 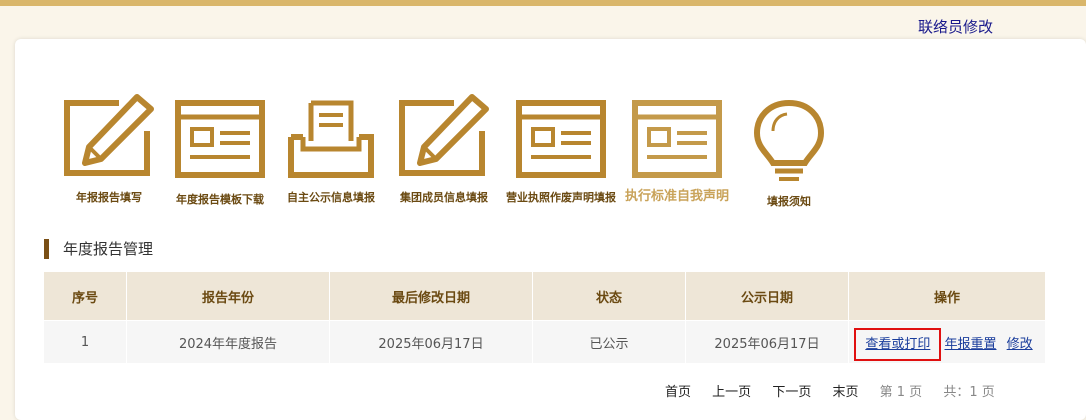 What do you see at coordinates (969, 392) in the screenshot?
I see `total-pages: 共：1 页` at bounding box center [969, 392].